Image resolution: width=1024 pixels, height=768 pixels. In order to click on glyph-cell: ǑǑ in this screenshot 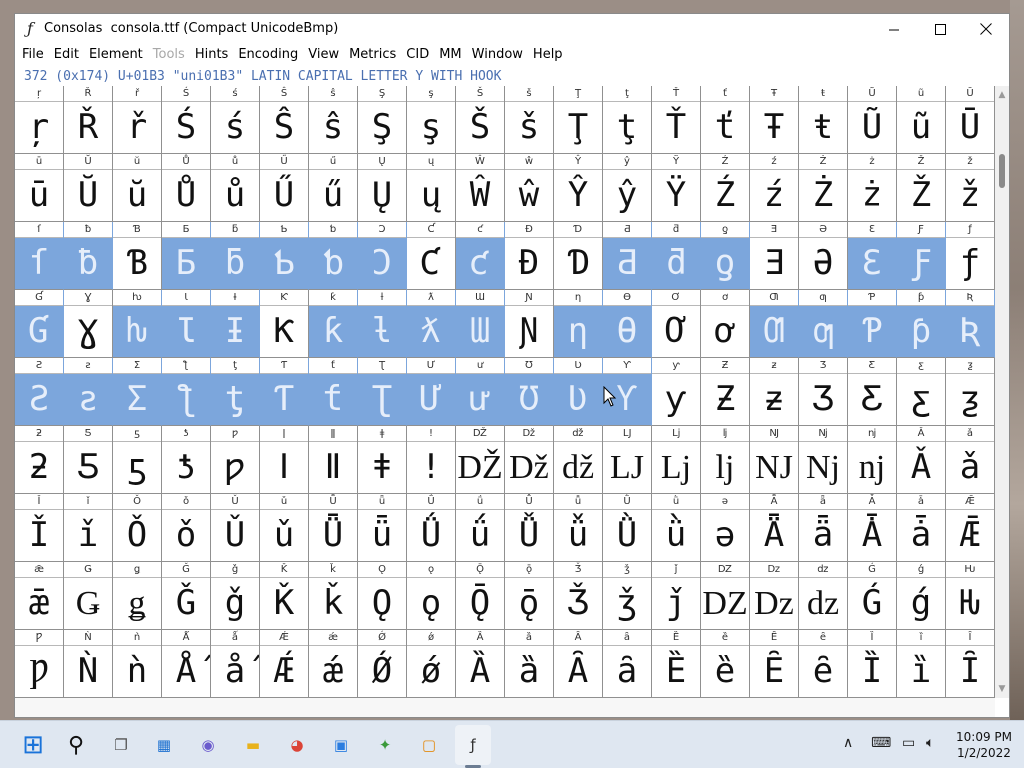, I will do `click(137, 528)`.